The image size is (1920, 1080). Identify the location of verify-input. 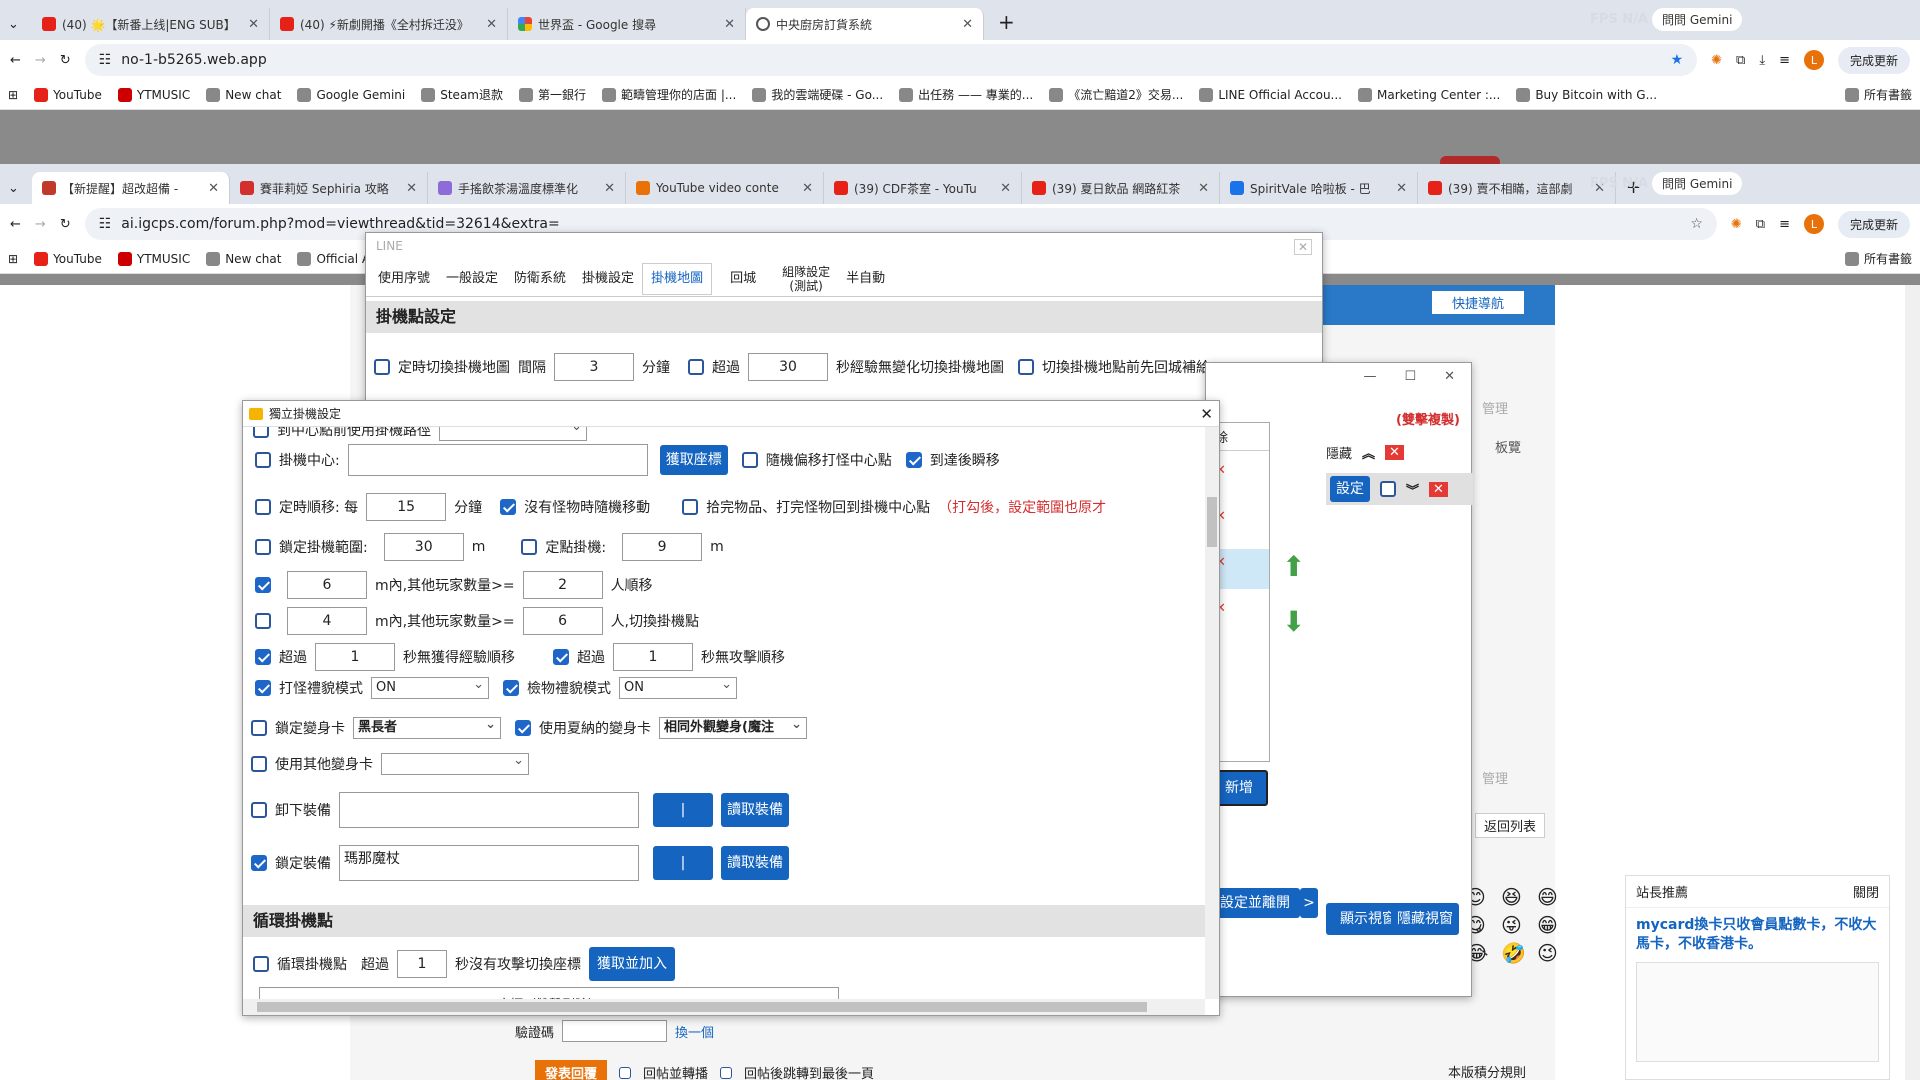
(615, 1031).